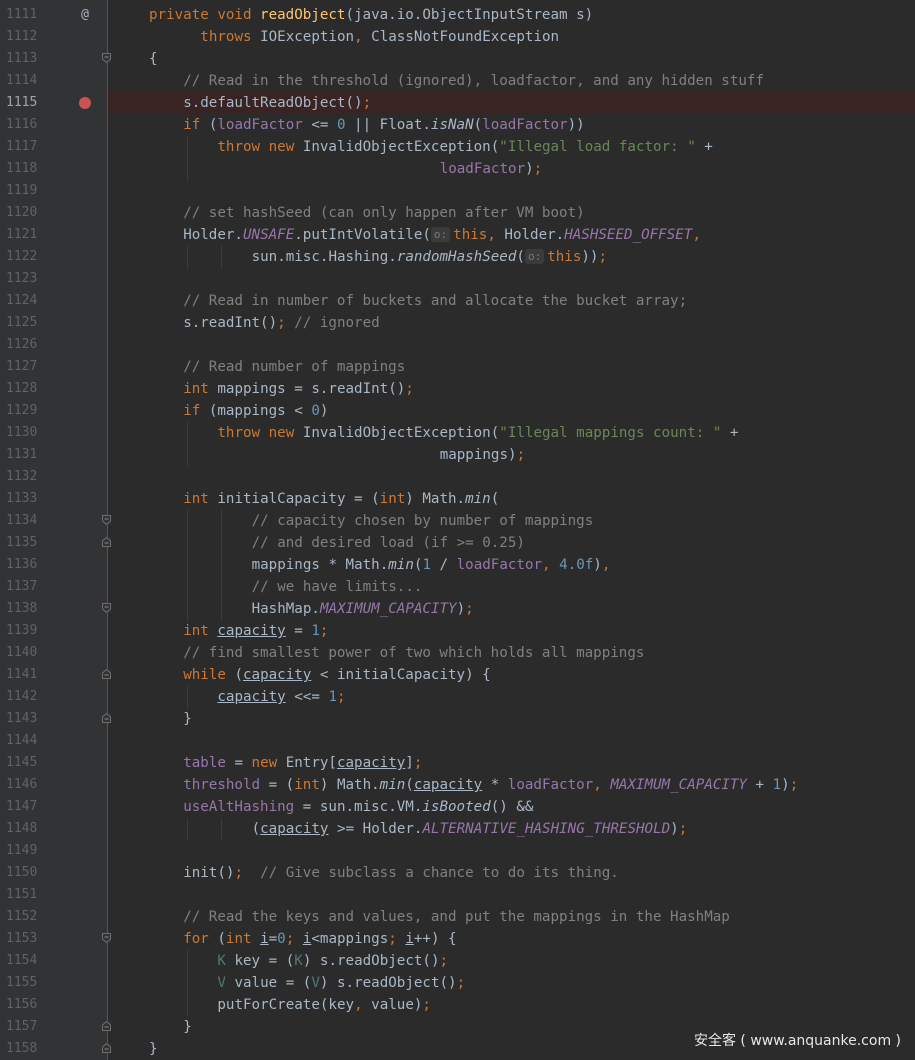 The image size is (915, 1060). What do you see at coordinates (22, 15) in the screenshot?
I see `line-number: 1111` at bounding box center [22, 15].